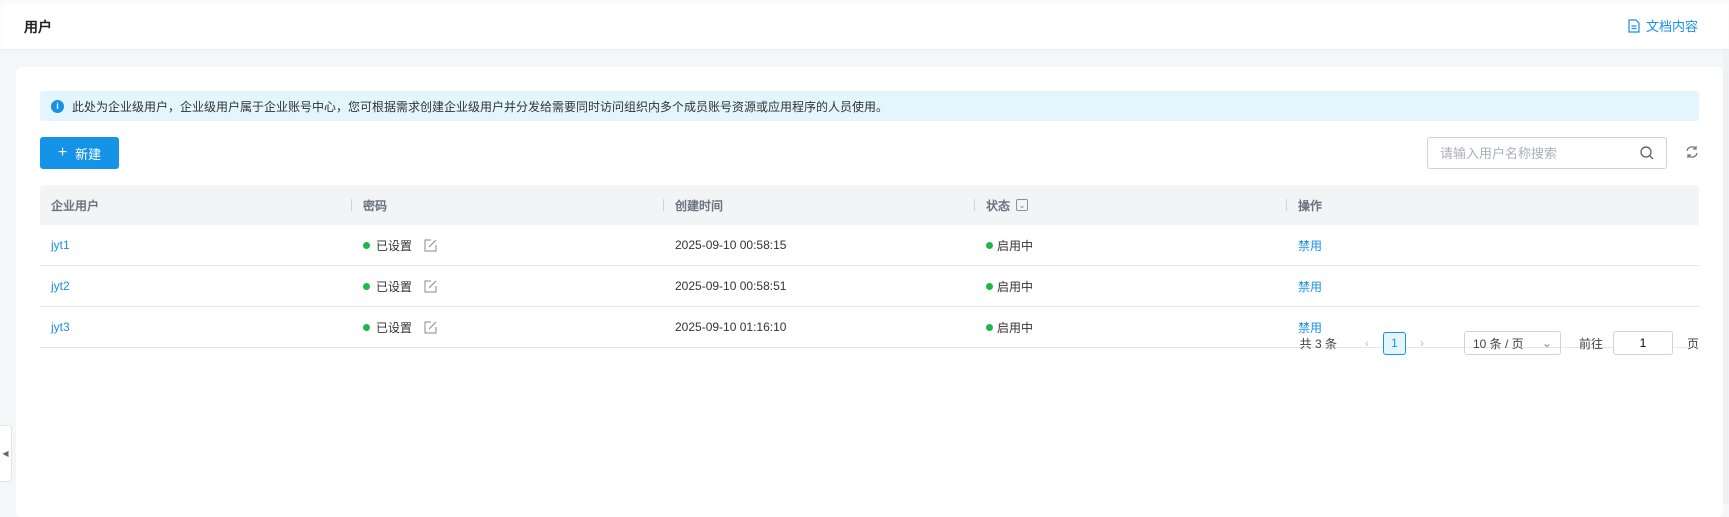 The image size is (1729, 517). Describe the element at coordinates (818, 205) in the screenshot. I see `column-header-created: 创建时间` at that location.